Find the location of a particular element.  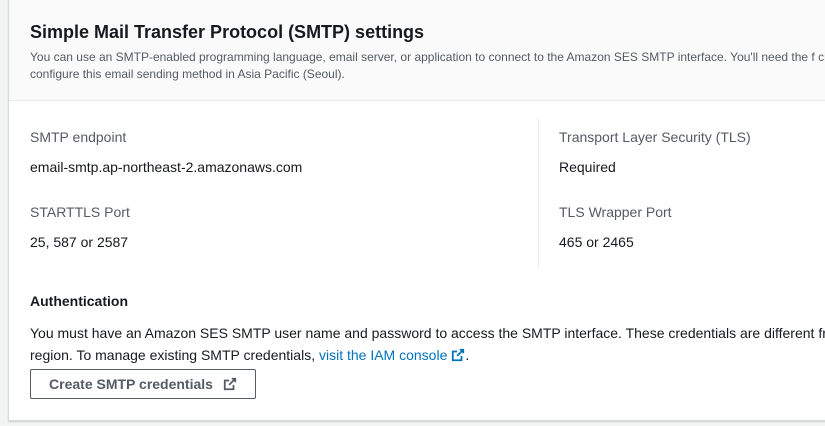

iam-console-link: visit the IAM console is located at coordinates (392, 355).